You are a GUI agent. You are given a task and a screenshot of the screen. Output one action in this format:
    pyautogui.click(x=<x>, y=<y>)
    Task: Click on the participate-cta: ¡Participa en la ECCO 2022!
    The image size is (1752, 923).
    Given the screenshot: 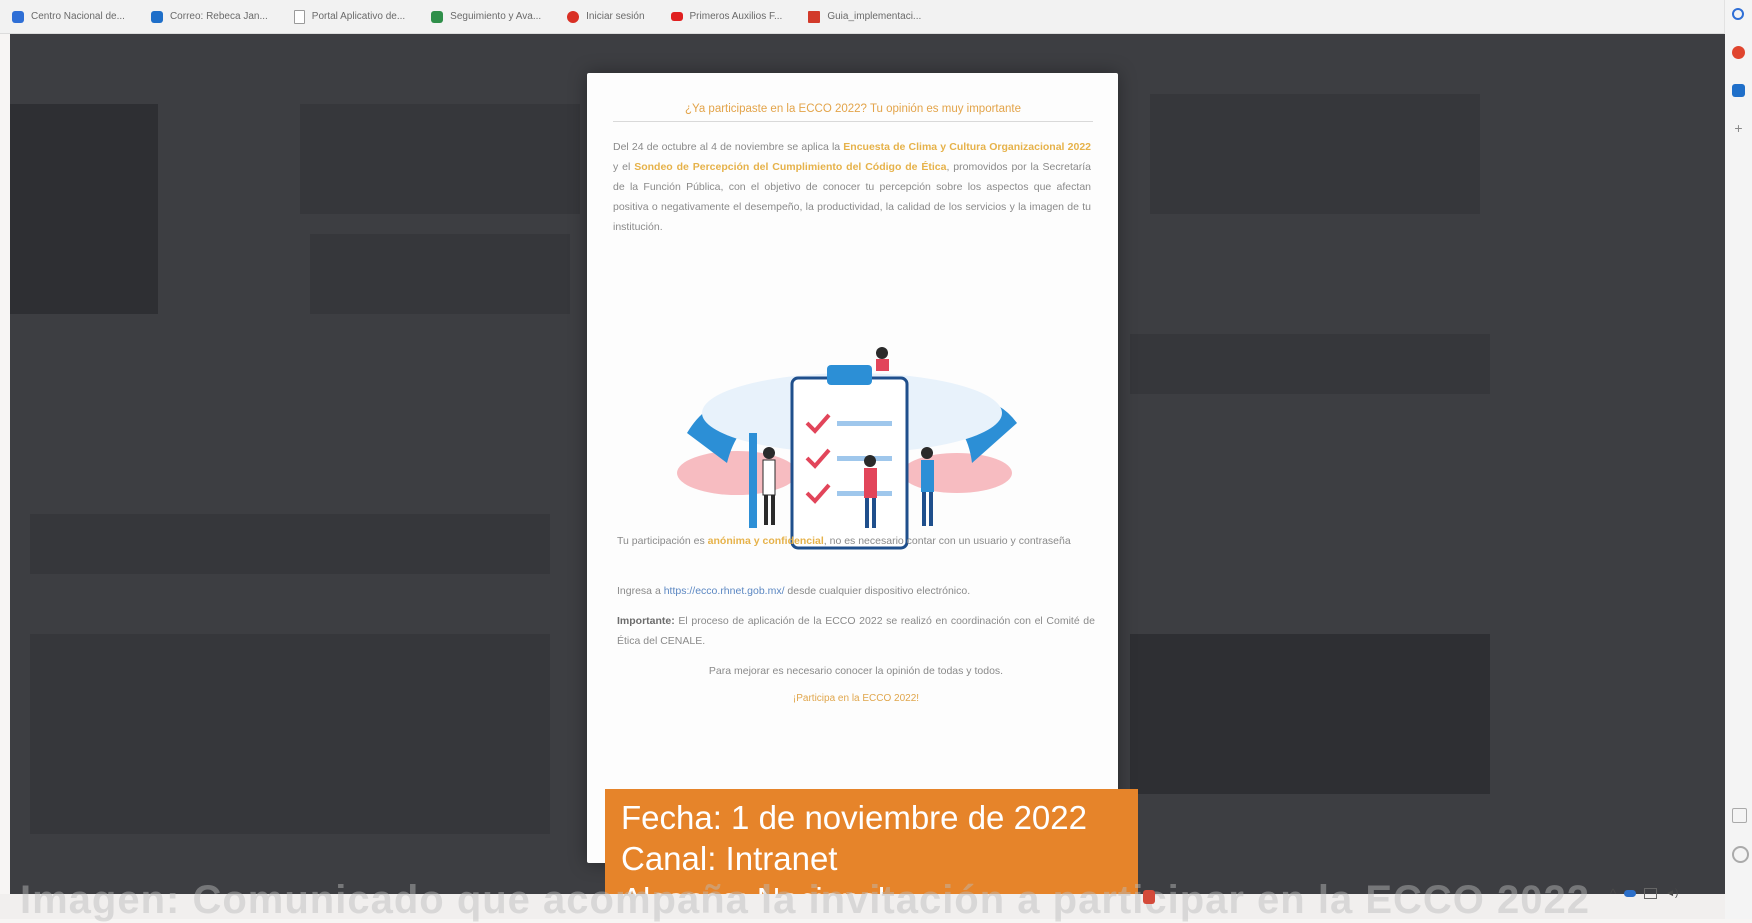 What is the action you would take?
    pyautogui.click(x=856, y=699)
    